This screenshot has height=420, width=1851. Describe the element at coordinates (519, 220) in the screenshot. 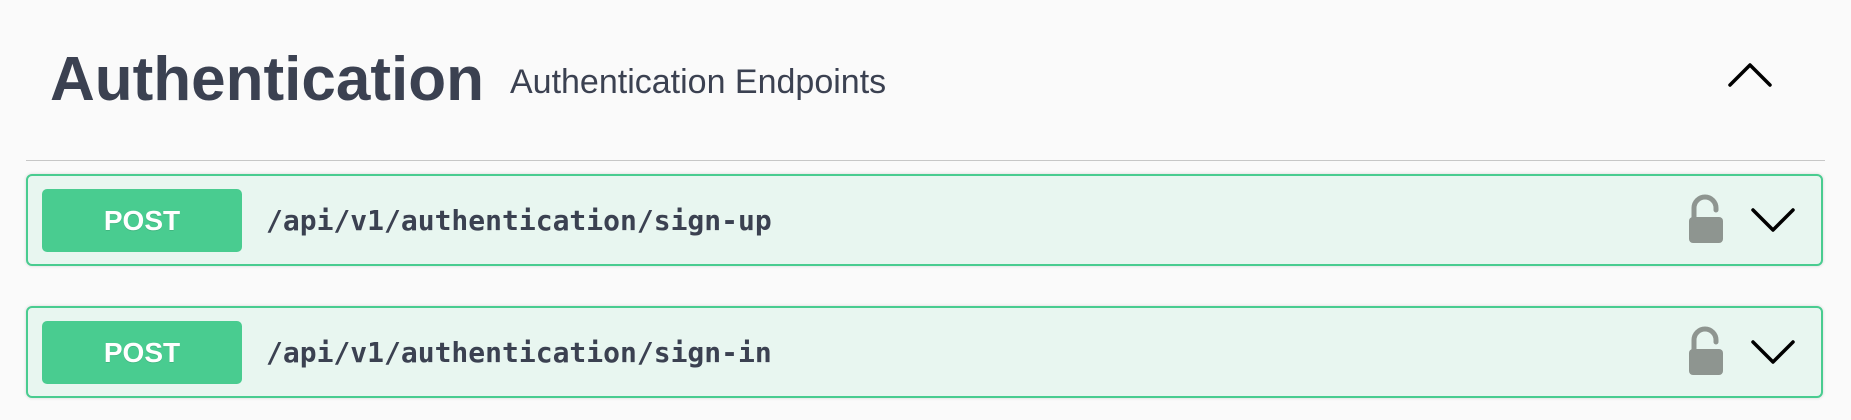

I see `operation-path: /api/v1/authentication/sign-up` at that location.